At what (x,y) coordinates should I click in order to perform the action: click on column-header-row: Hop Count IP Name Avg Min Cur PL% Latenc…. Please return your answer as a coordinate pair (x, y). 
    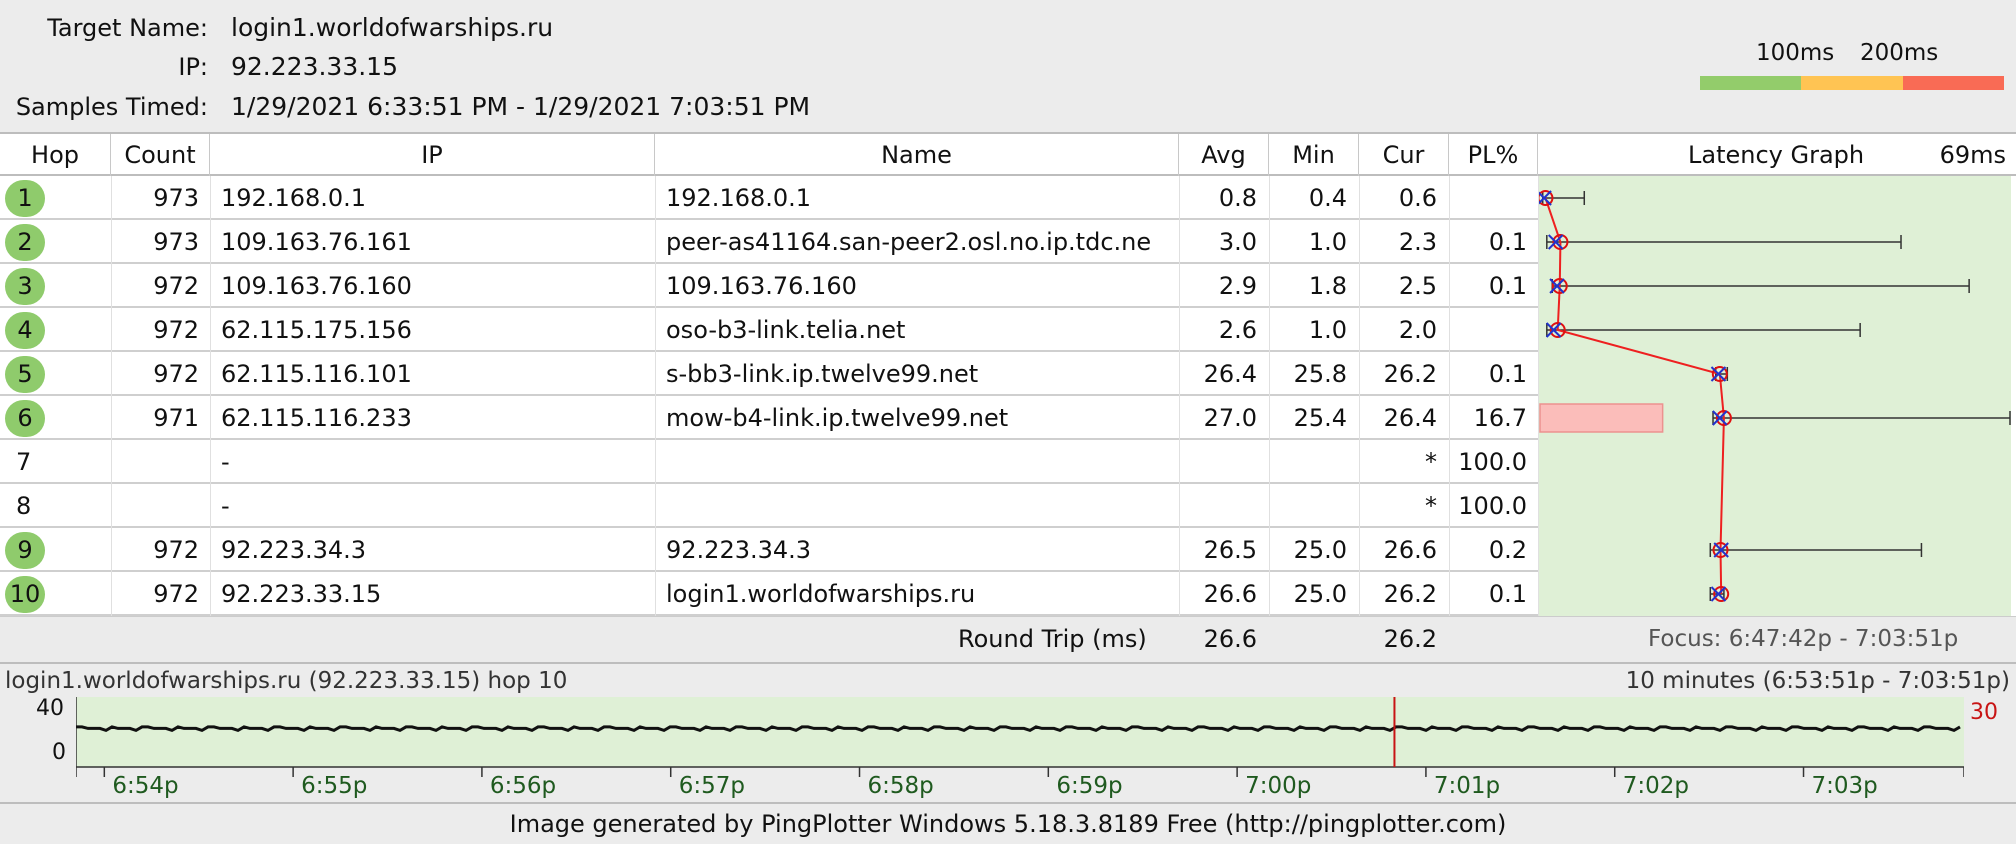
    Looking at the image, I should click on (1008, 154).